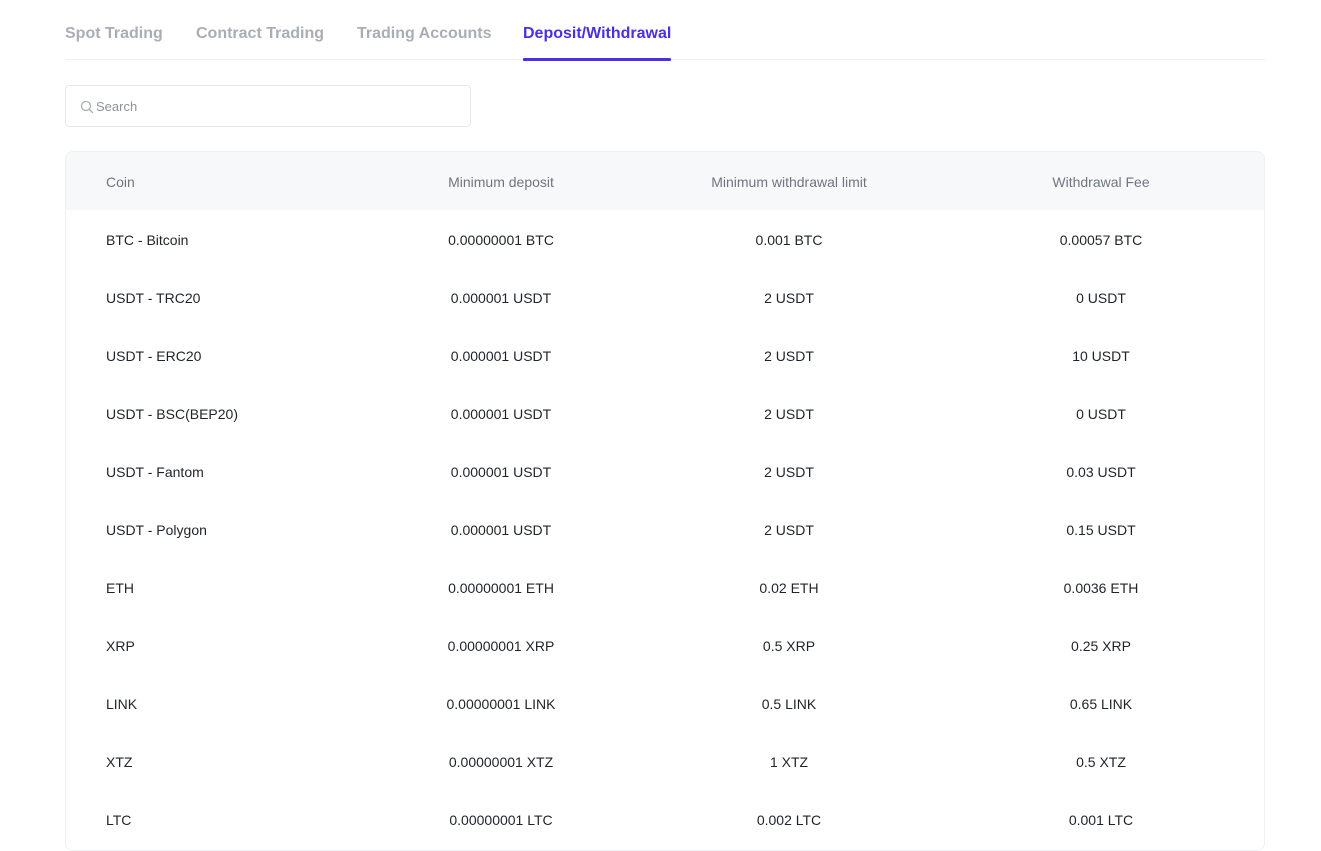  I want to click on cell-coin: USDT - ERC20, so click(154, 356).